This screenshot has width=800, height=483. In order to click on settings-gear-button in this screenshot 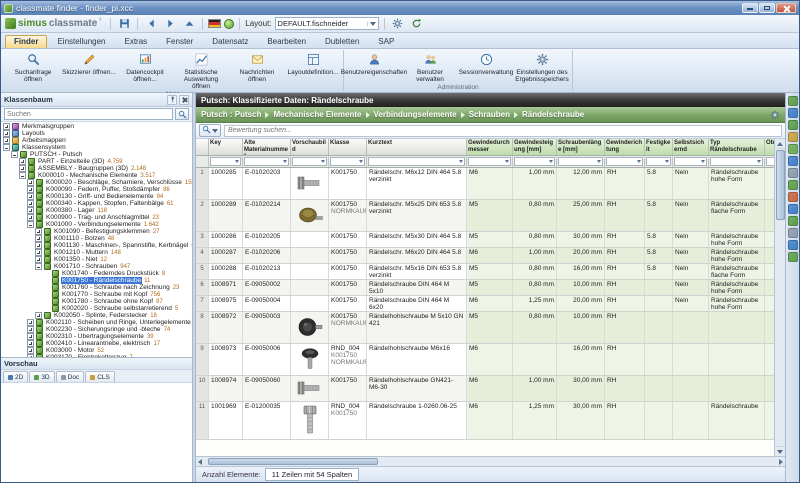, I will do `click(398, 24)`.